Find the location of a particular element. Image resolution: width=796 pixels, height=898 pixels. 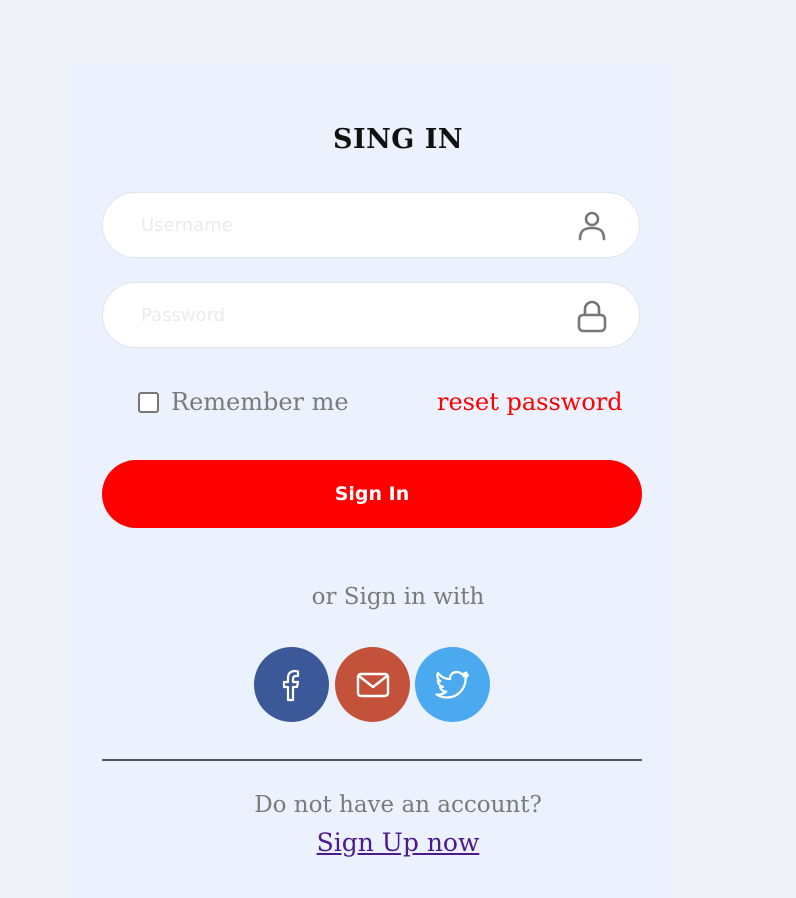

lock-icon is located at coordinates (592, 316).